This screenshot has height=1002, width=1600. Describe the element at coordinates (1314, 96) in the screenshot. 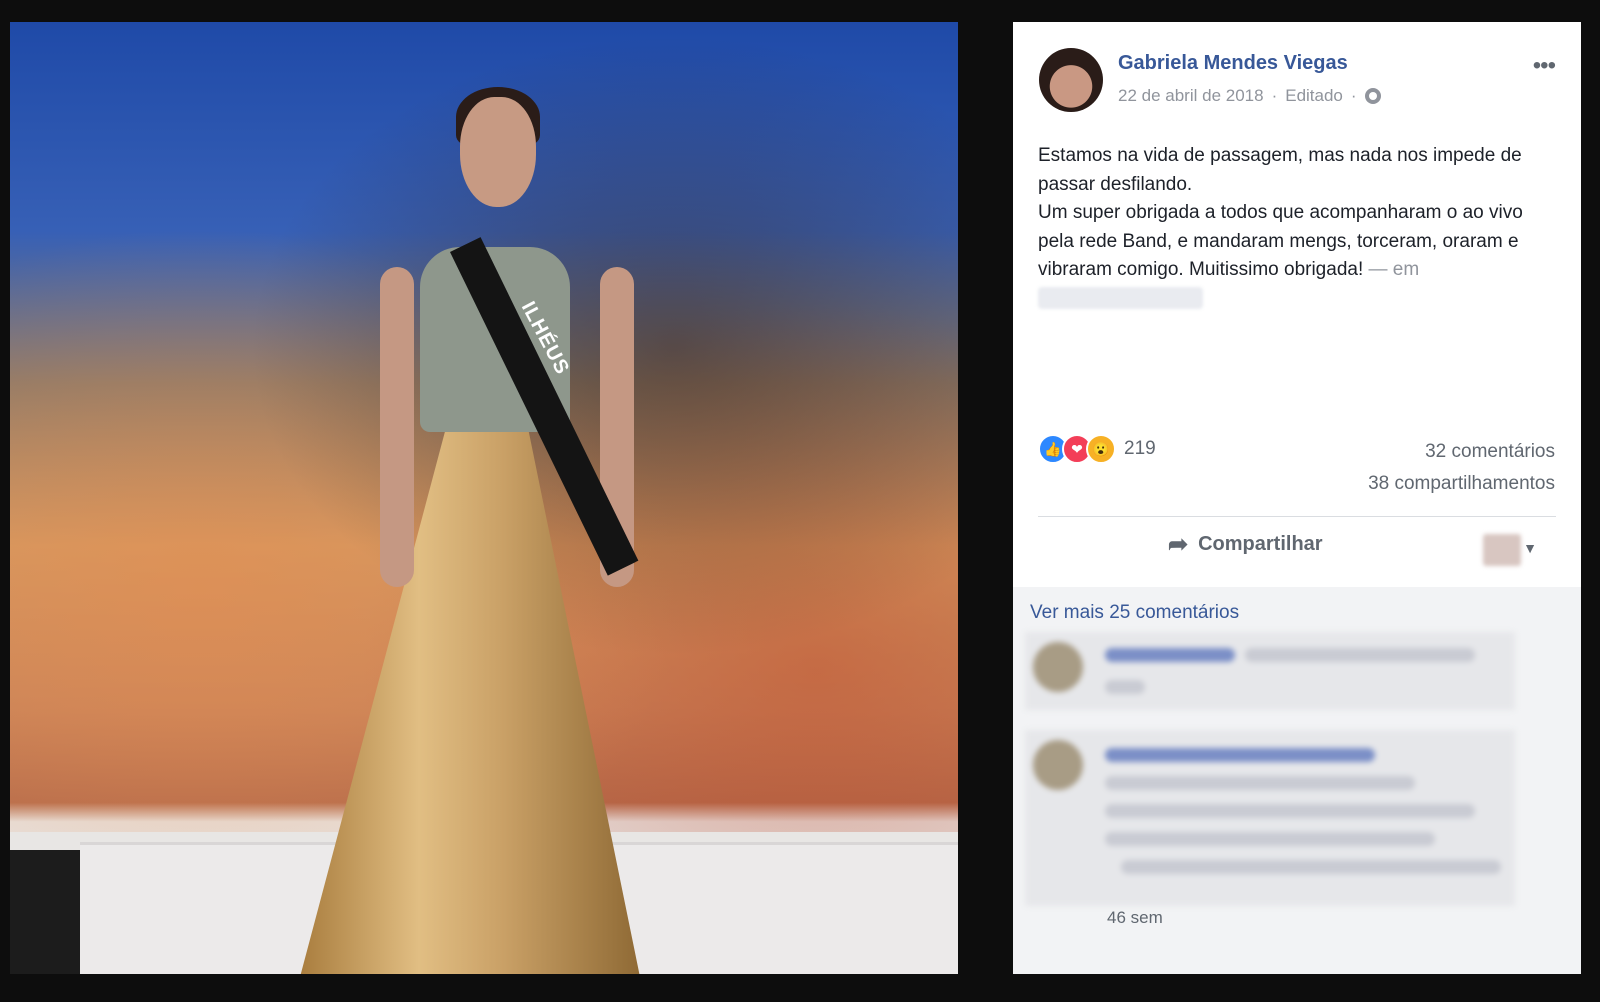

I see `edited-label: Editado` at that location.